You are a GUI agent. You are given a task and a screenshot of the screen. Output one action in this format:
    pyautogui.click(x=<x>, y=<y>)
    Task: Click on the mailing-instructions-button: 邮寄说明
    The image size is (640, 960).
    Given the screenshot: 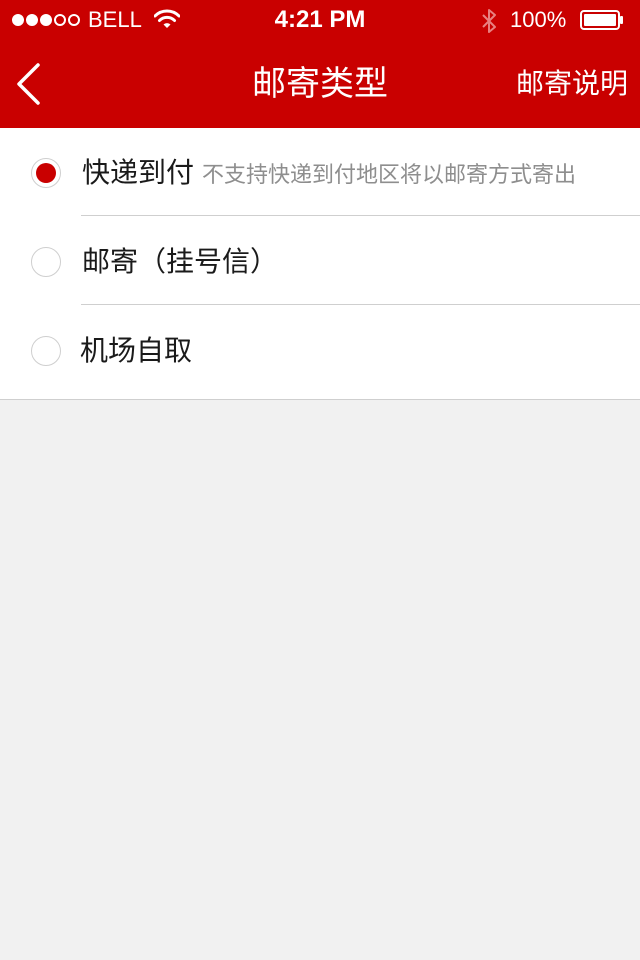 What is the action you would take?
    pyautogui.click(x=564, y=84)
    